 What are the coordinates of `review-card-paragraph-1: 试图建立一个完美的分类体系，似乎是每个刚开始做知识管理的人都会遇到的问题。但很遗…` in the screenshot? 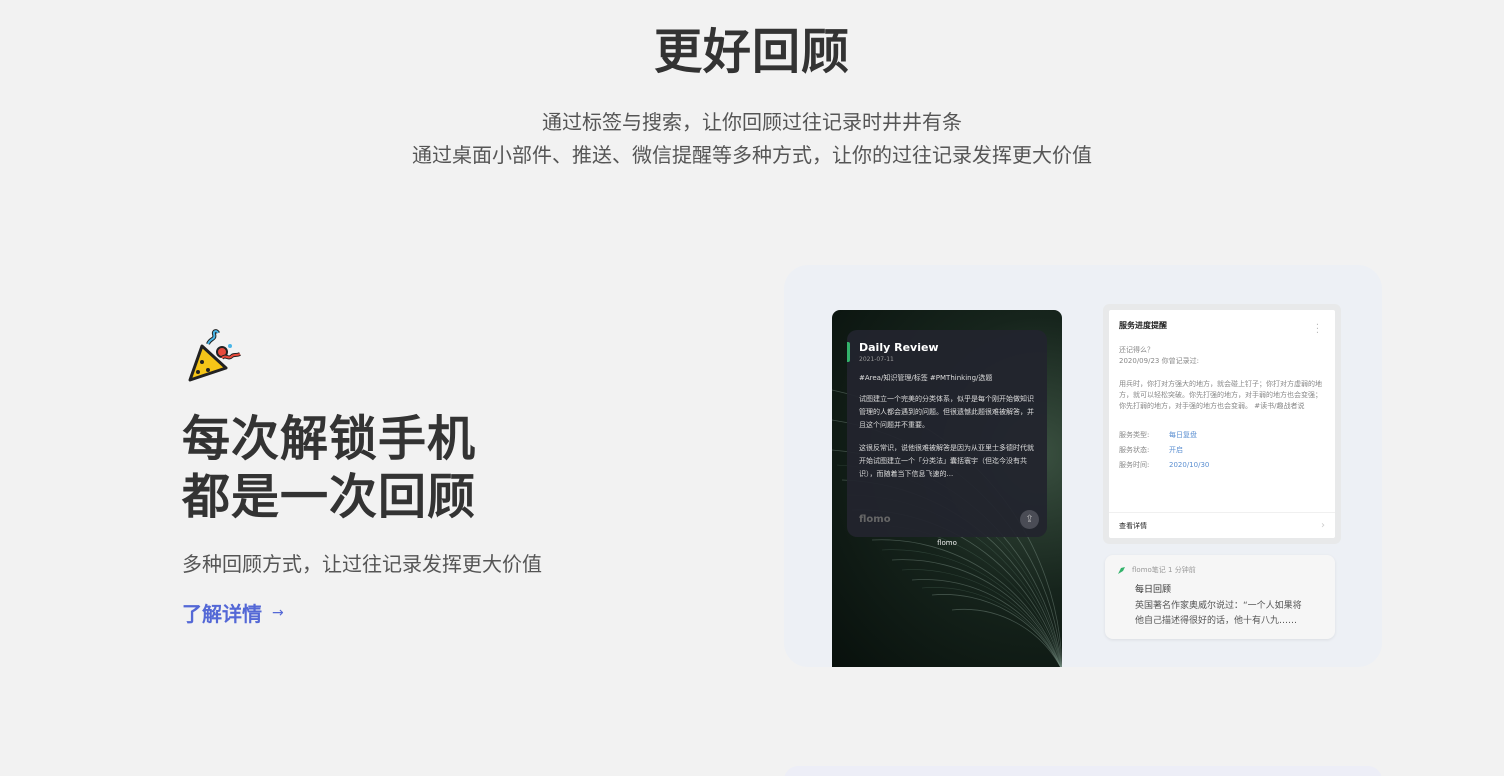 It's located at (946, 412).